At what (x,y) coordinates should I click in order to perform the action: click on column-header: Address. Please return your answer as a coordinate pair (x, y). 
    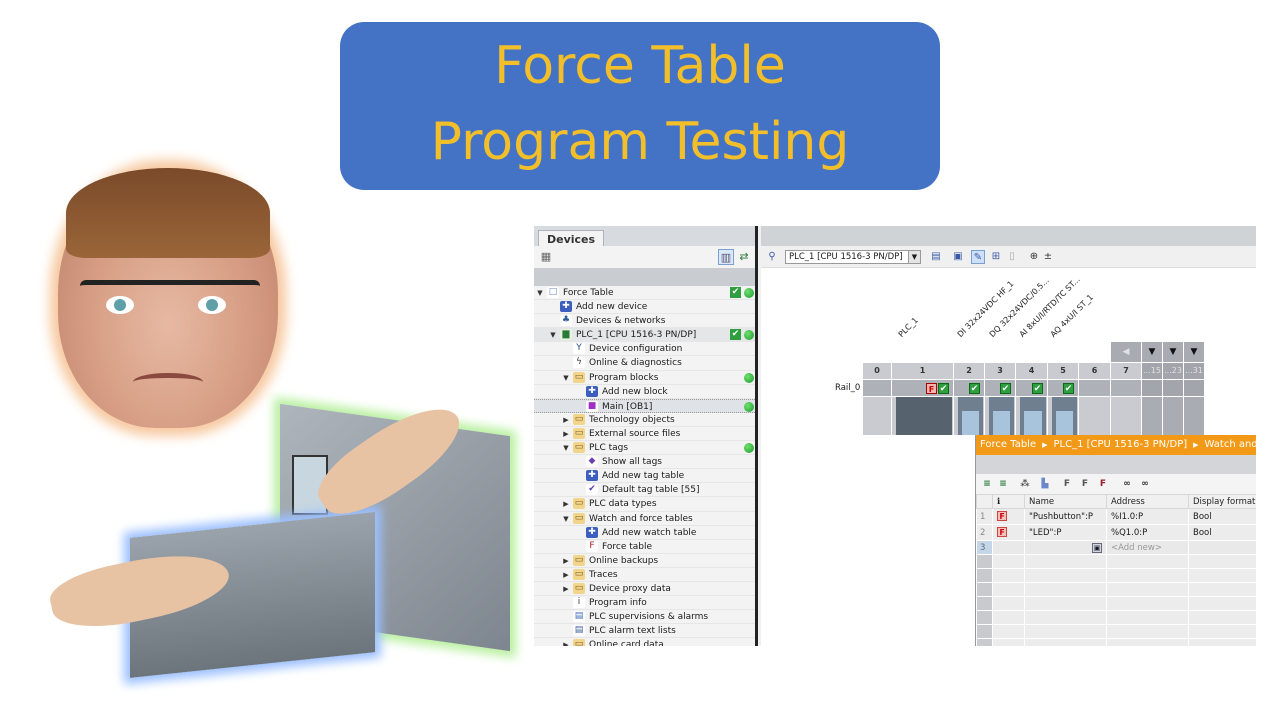
    Looking at the image, I should click on (1147, 501).